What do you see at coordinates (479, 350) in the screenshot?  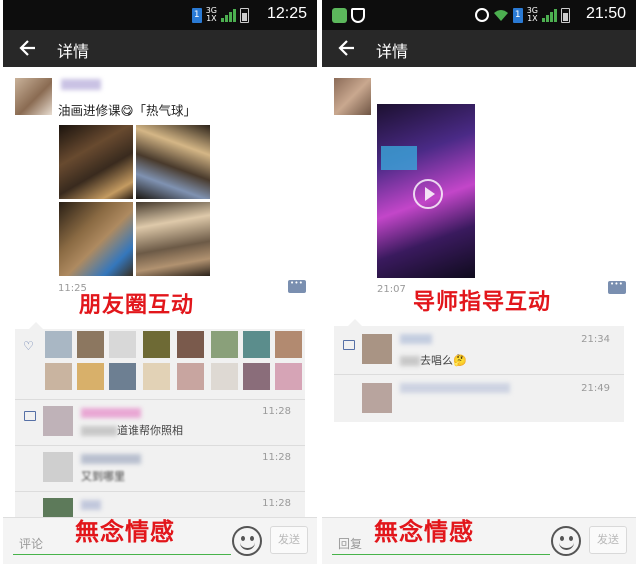 I see `comment-row: 去唱么🤔 21:34` at bounding box center [479, 350].